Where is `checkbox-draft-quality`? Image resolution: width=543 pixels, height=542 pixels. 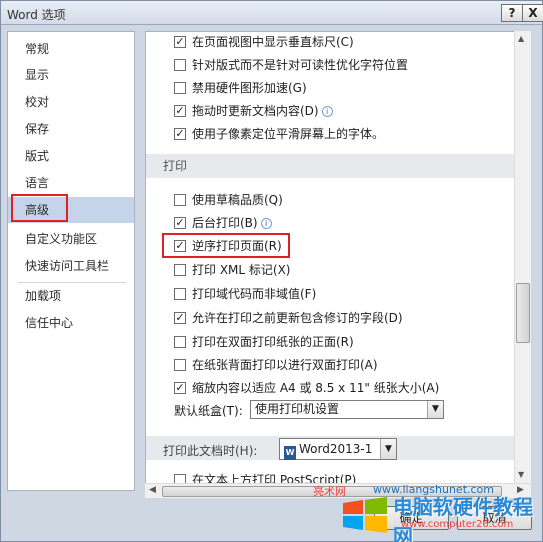
checkbox-draft-quality is located at coordinates (180, 200).